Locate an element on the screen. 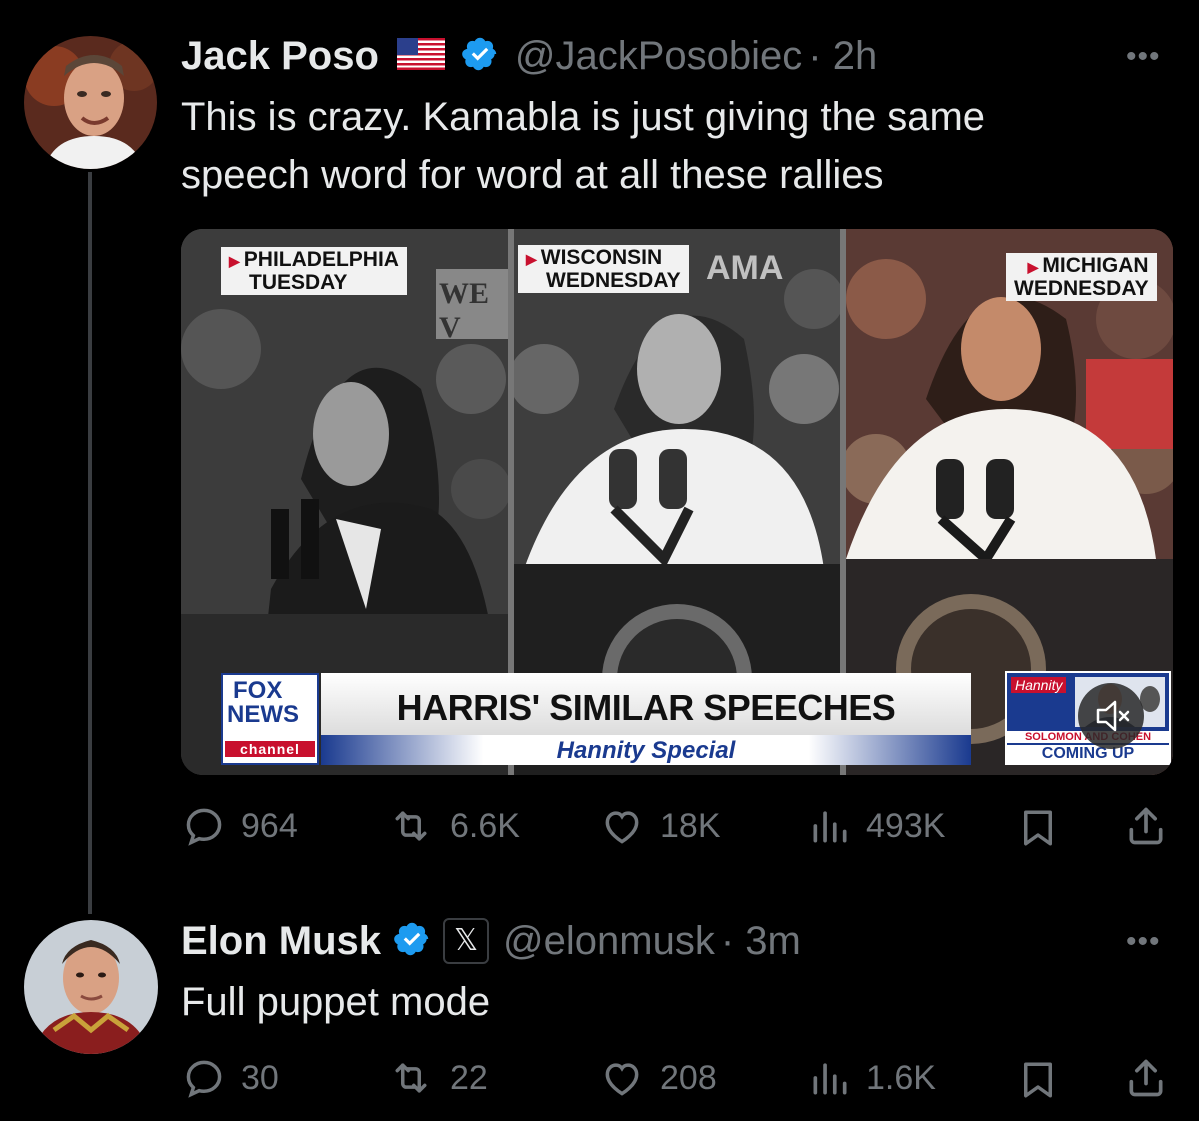  like-button: 18K is located at coordinates (659, 826).